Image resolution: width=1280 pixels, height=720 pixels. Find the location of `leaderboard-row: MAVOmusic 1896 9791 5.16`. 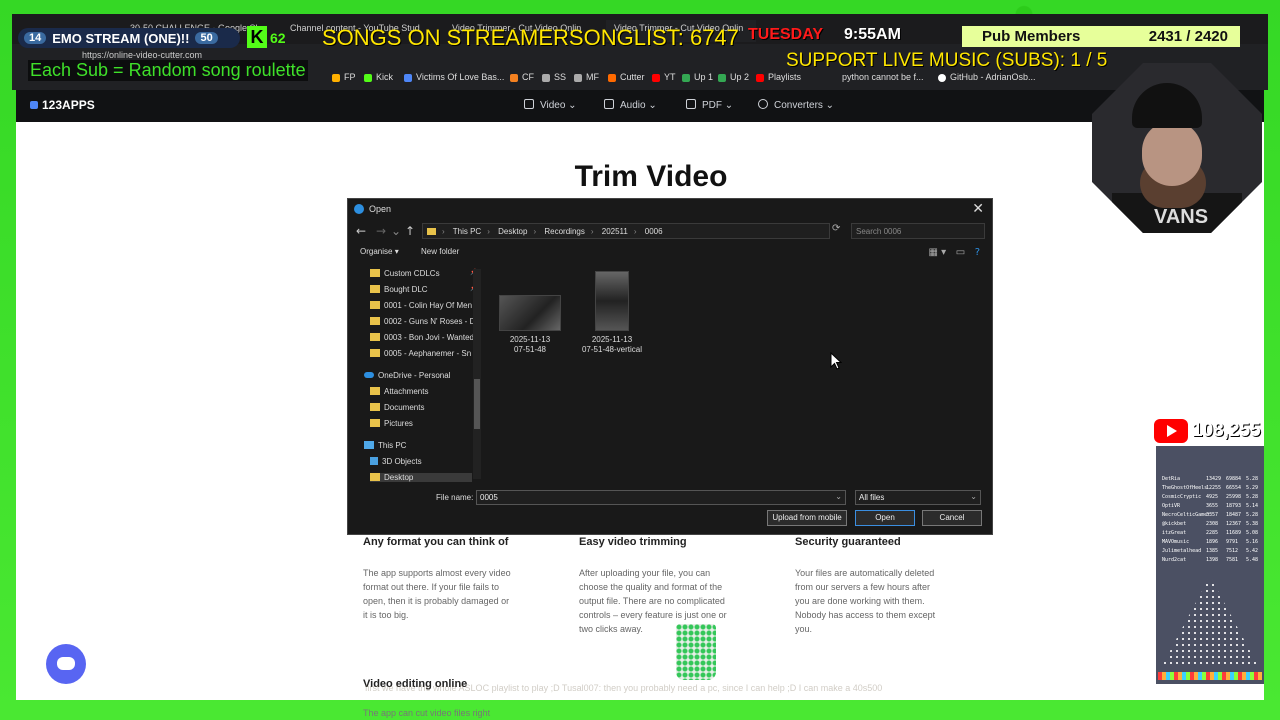

leaderboard-row: MAVOmusic 1896 9791 5.16 is located at coordinates (1211, 542).